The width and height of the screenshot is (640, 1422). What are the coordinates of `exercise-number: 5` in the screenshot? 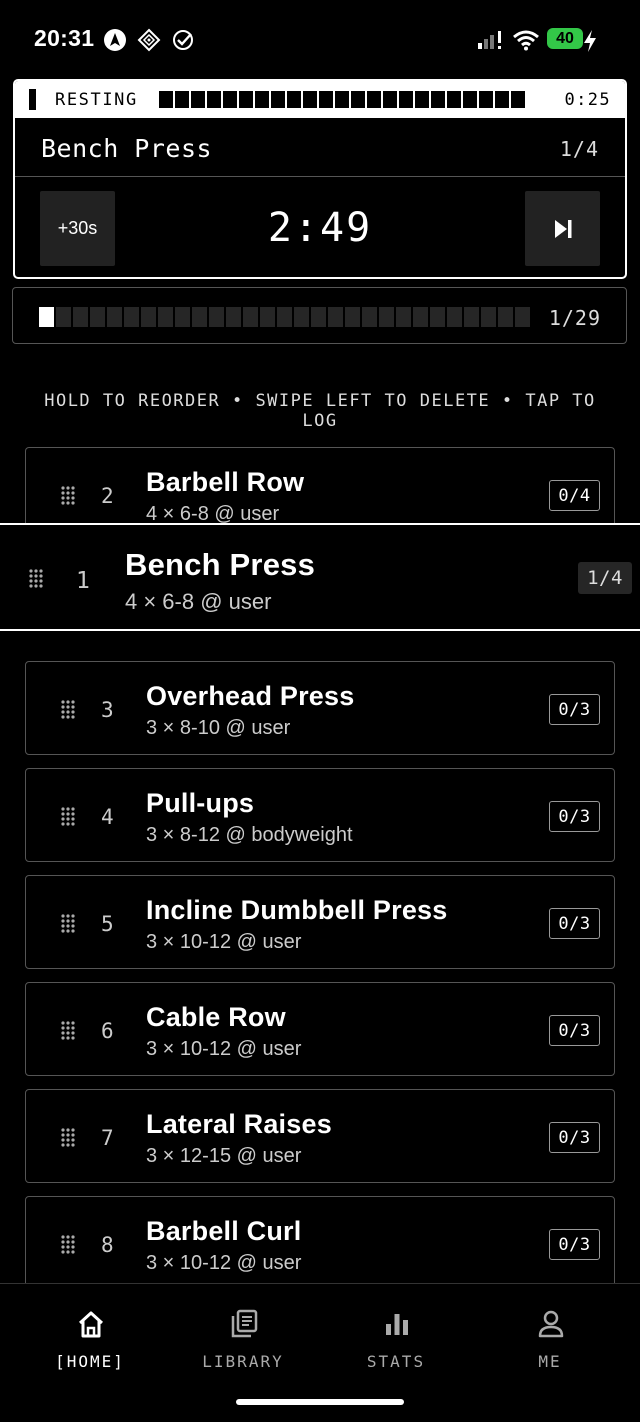 It's located at (107, 924).